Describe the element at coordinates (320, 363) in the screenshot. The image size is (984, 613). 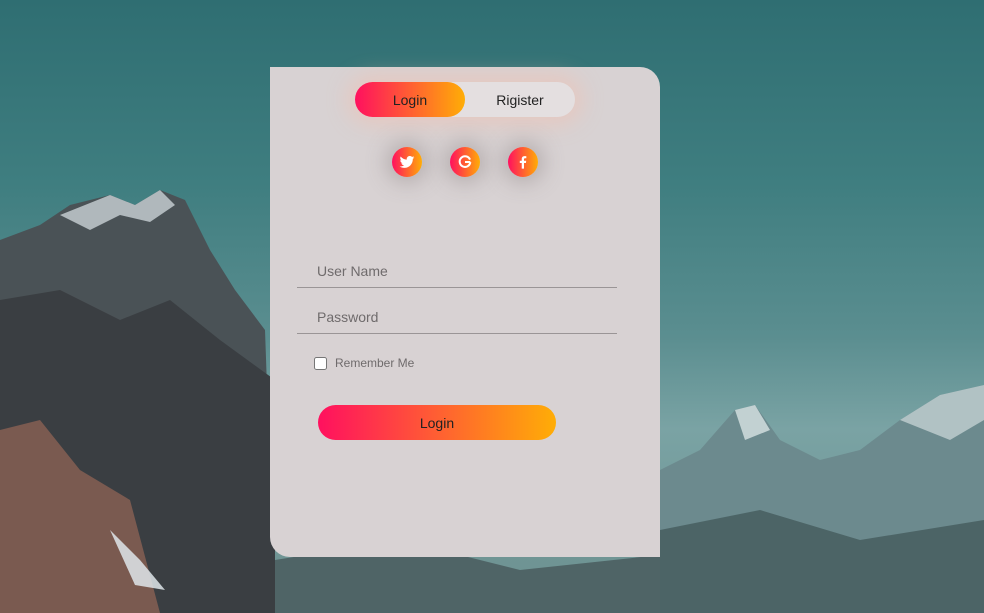
I see `remember-me-checkbox` at that location.